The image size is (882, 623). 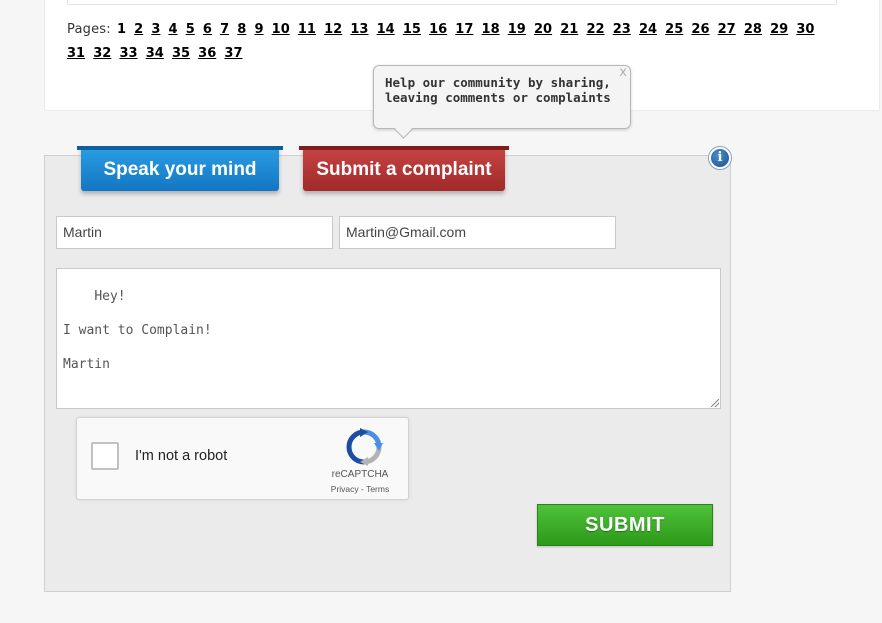 What do you see at coordinates (359, 29) in the screenshot?
I see `page-link: 13` at bounding box center [359, 29].